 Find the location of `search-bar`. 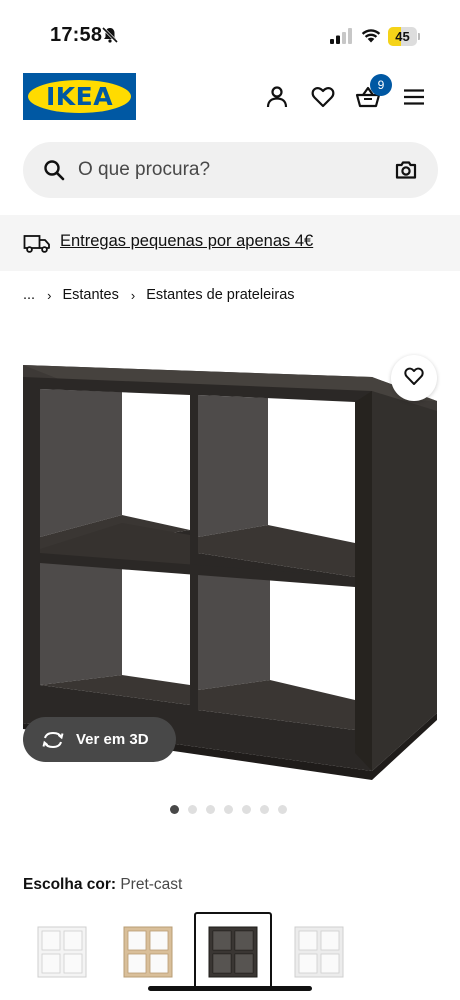

search-bar is located at coordinates (230, 170).